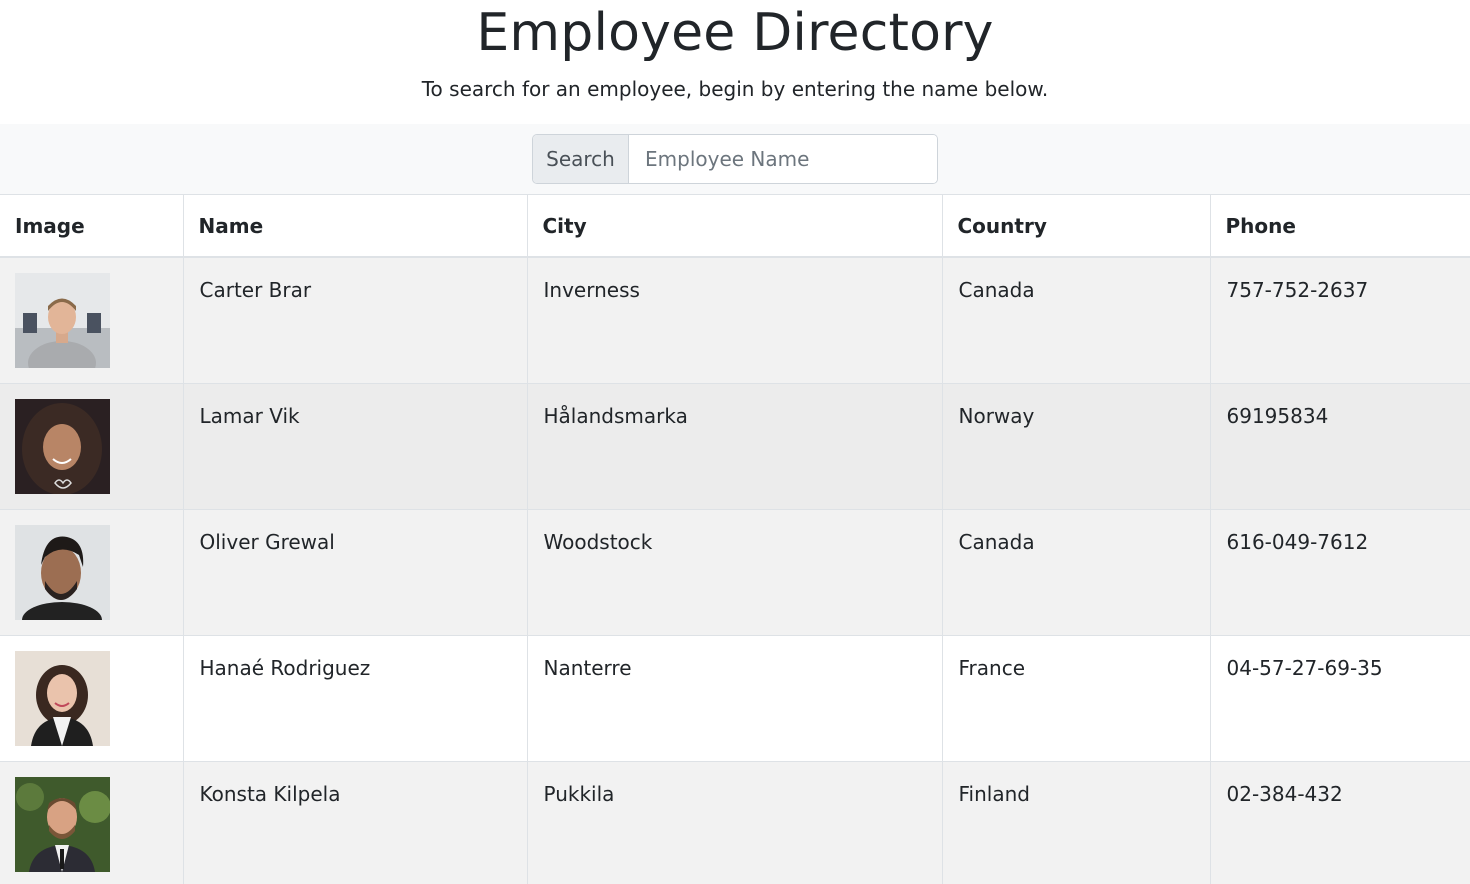 Image resolution: width=1470 pixels, height=884 pixels. Describe the element at coordinates (1340, 822) in the screenshot. I see `phone-cell: 02-384-432` at that location.